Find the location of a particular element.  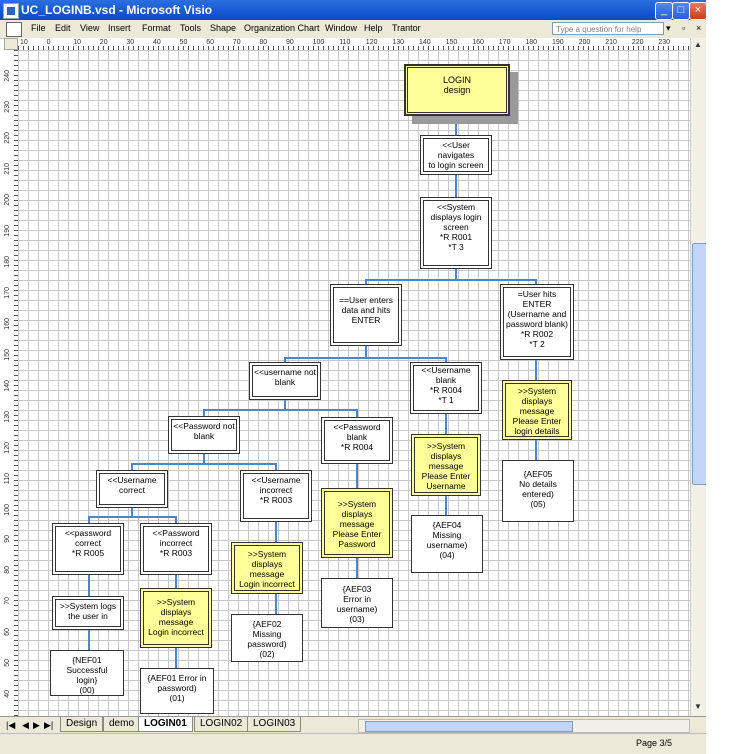

ruler-tick-label: 50 is located at coordinates (7, 663).